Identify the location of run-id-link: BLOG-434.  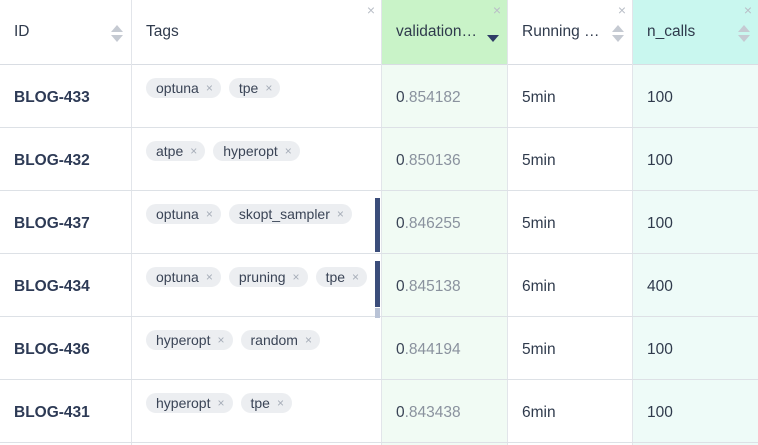
(52, 287).